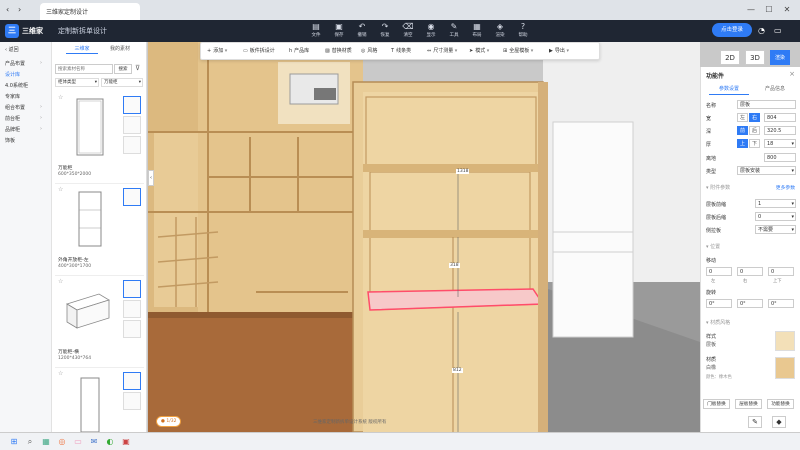 The image size is (800, 450). What do you see at coordinates (151, 178) in the screenshot?
I see `collapse-left-icon: ‹` at bounding box center [151, 178].